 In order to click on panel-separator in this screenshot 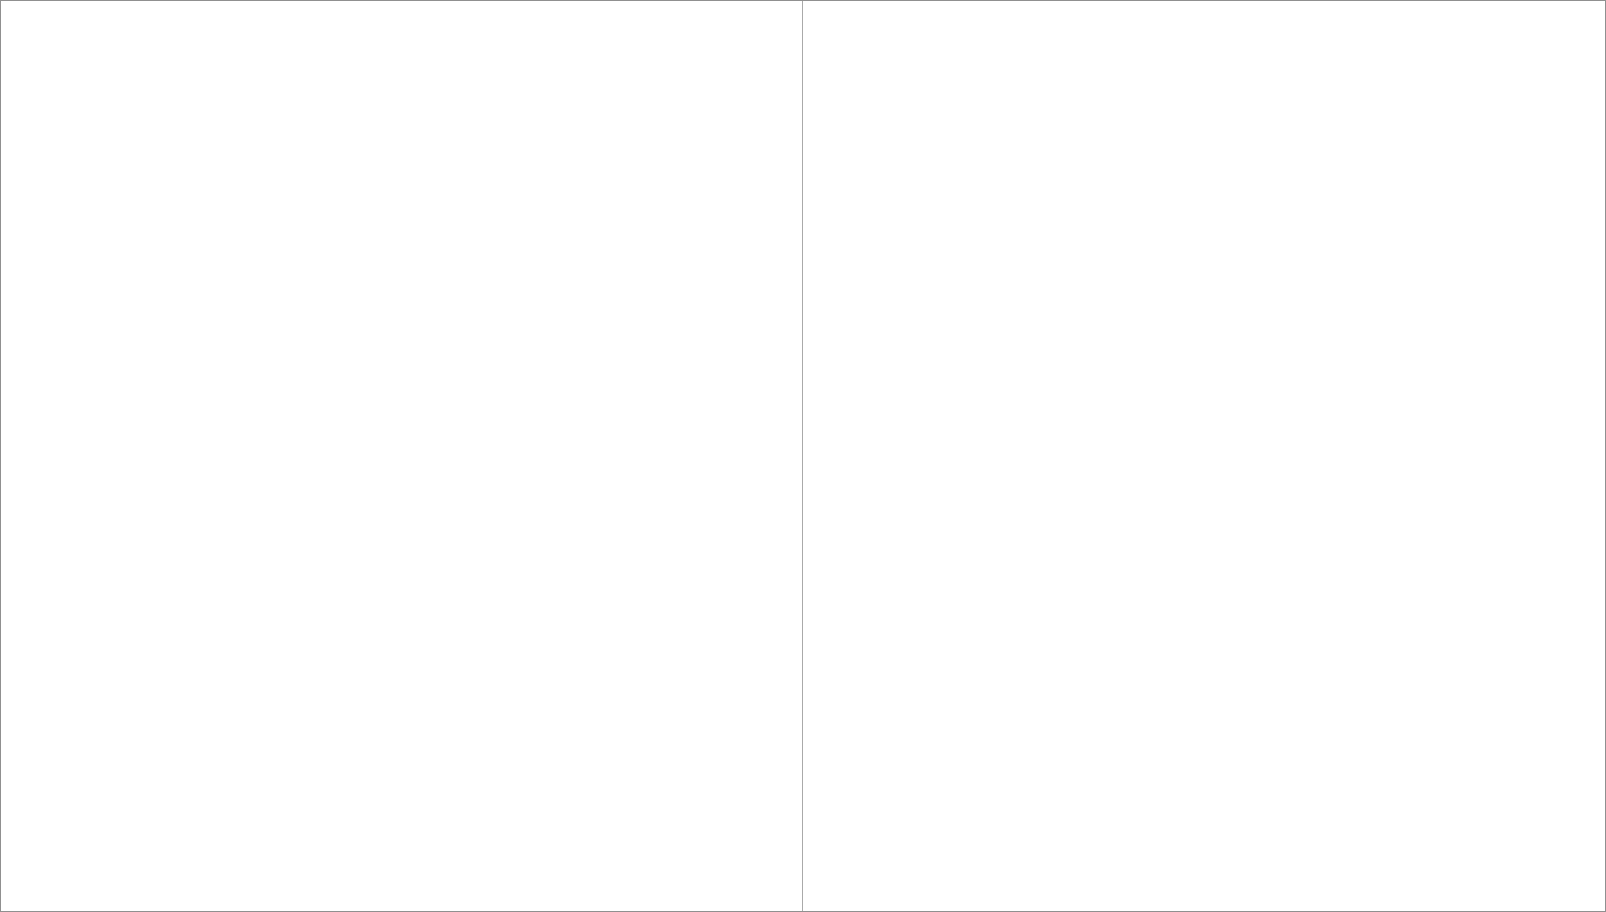, I will do `click(802, 456)`.